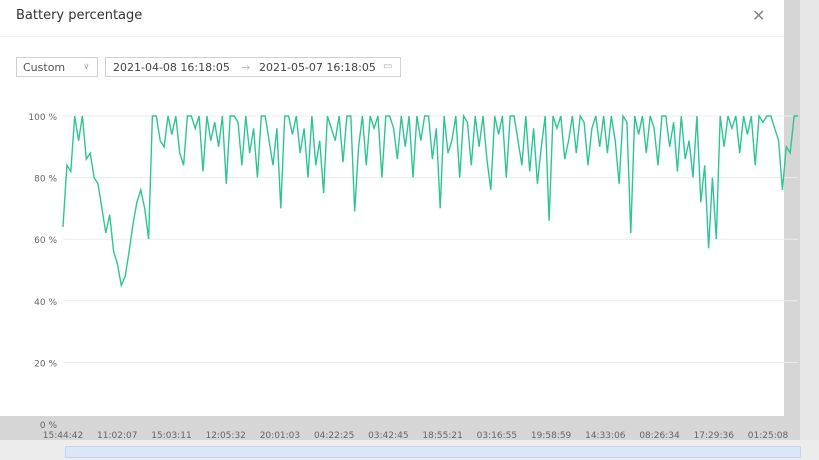 The height and width of the screenshot is (460, 819). I want to click on x-tick-label: 03:42:45, so click(388, 436).